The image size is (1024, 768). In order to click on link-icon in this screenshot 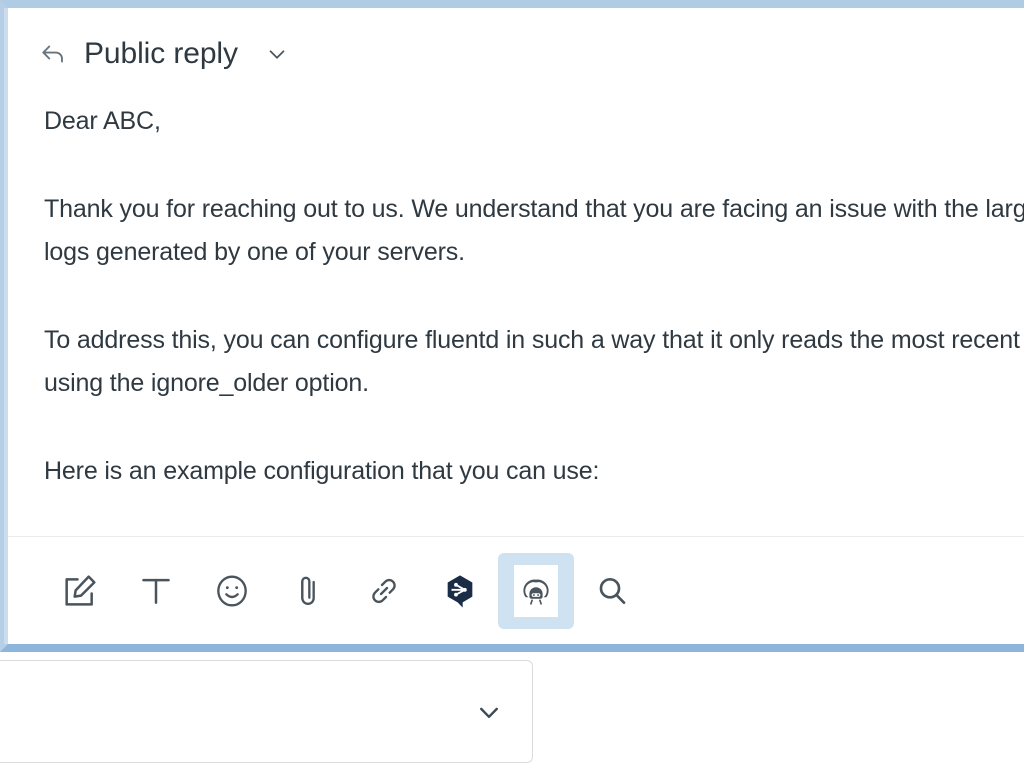, I will do `click(384, 591)`.